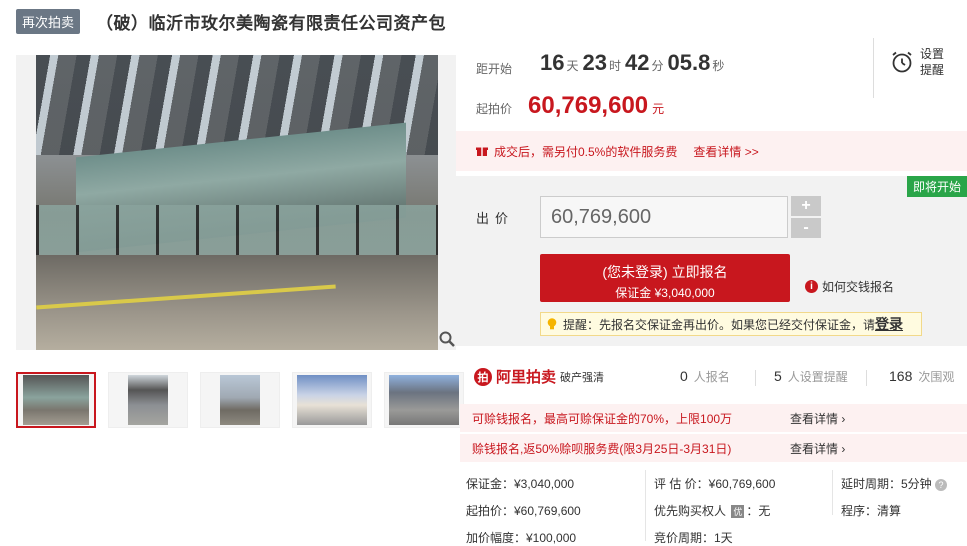  Describe the element at coordinates (658, 109) in the screenshot. I see `start-price-unit: 元` at that location.